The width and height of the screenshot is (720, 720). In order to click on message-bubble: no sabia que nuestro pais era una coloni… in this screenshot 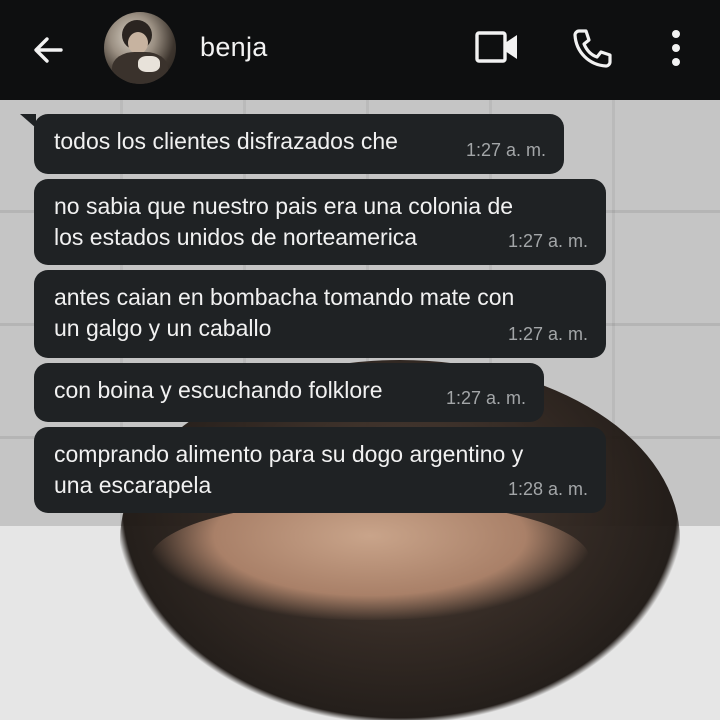, I will do `click(320, 222)`.